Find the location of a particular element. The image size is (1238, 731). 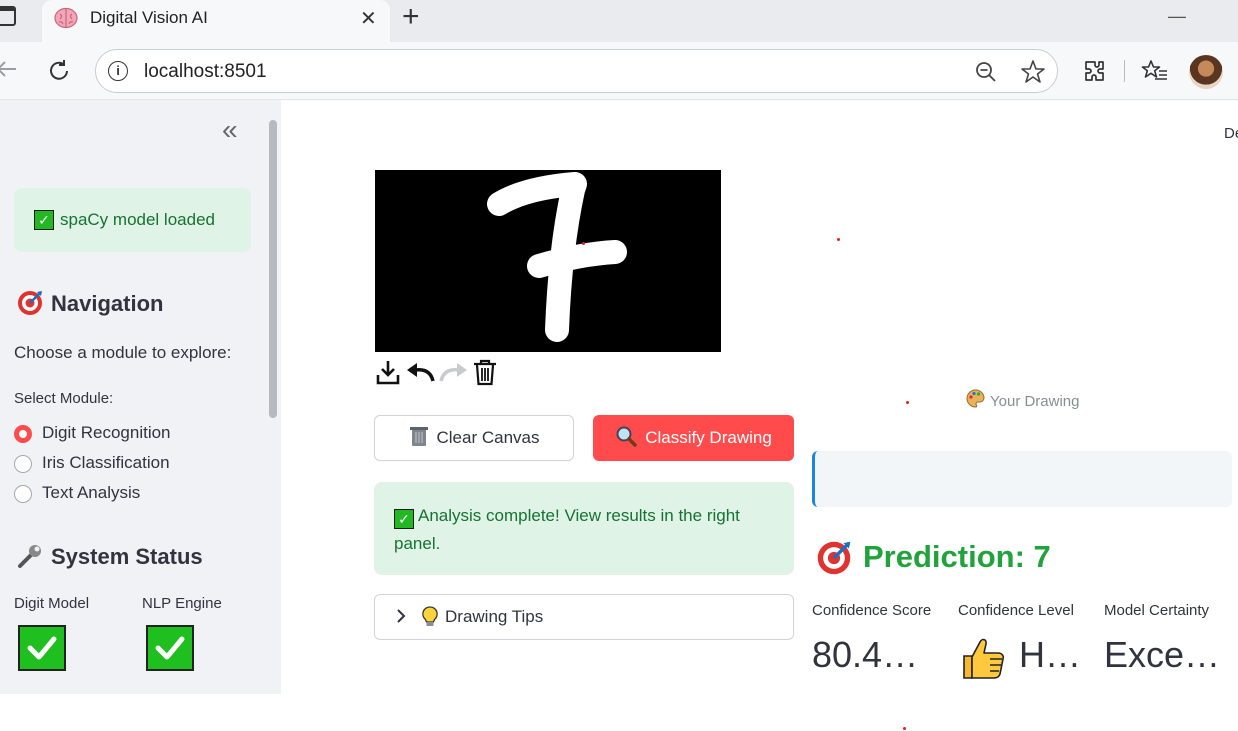

minimize-button: — is located at coordinates (1177, 16).